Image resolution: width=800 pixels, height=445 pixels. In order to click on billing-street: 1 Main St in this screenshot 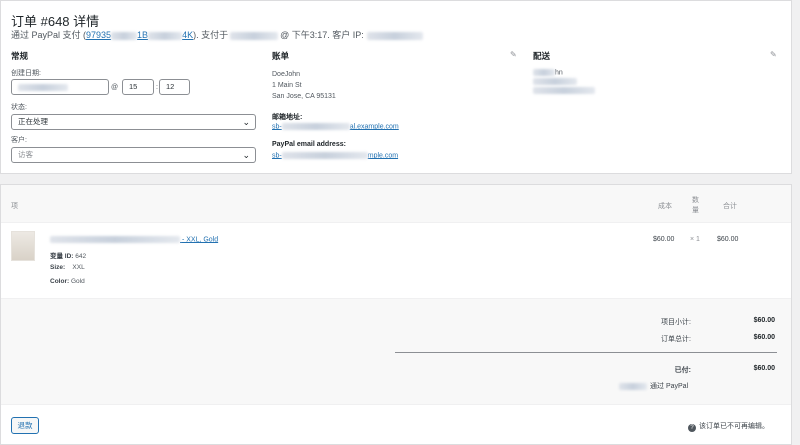, I will do `click(287, 85)`.